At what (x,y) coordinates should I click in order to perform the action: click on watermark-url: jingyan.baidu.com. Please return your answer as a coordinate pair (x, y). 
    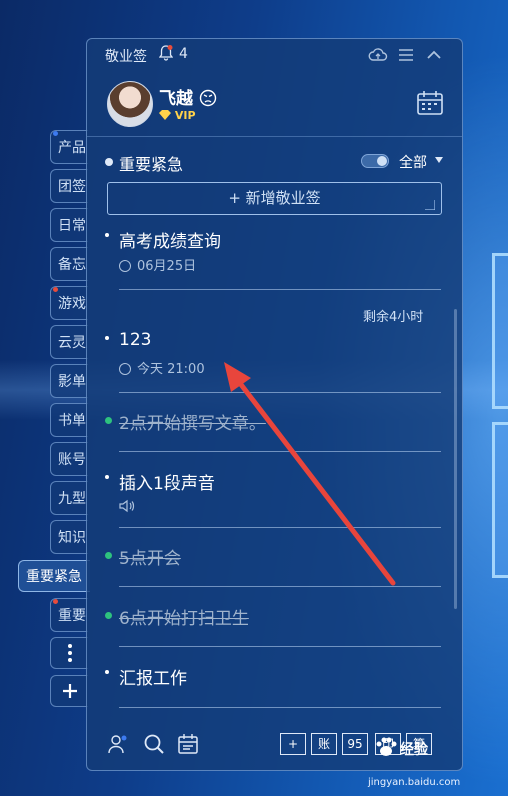
    Looking at the image, I should click on (414, 782).